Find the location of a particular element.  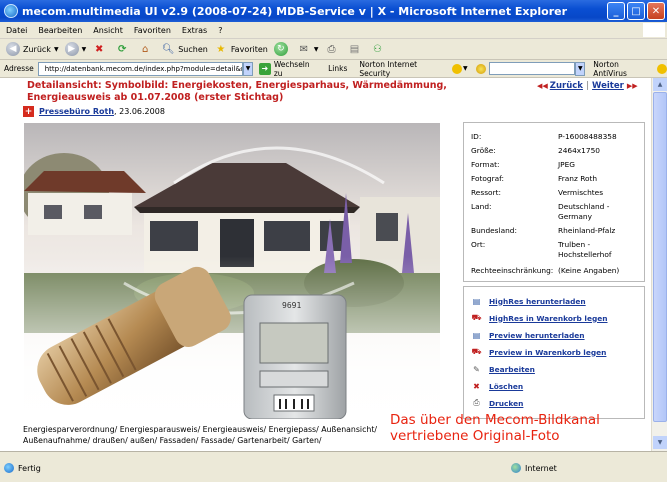

refresh-icon: ⟳ is located at coordinates (122, 49).